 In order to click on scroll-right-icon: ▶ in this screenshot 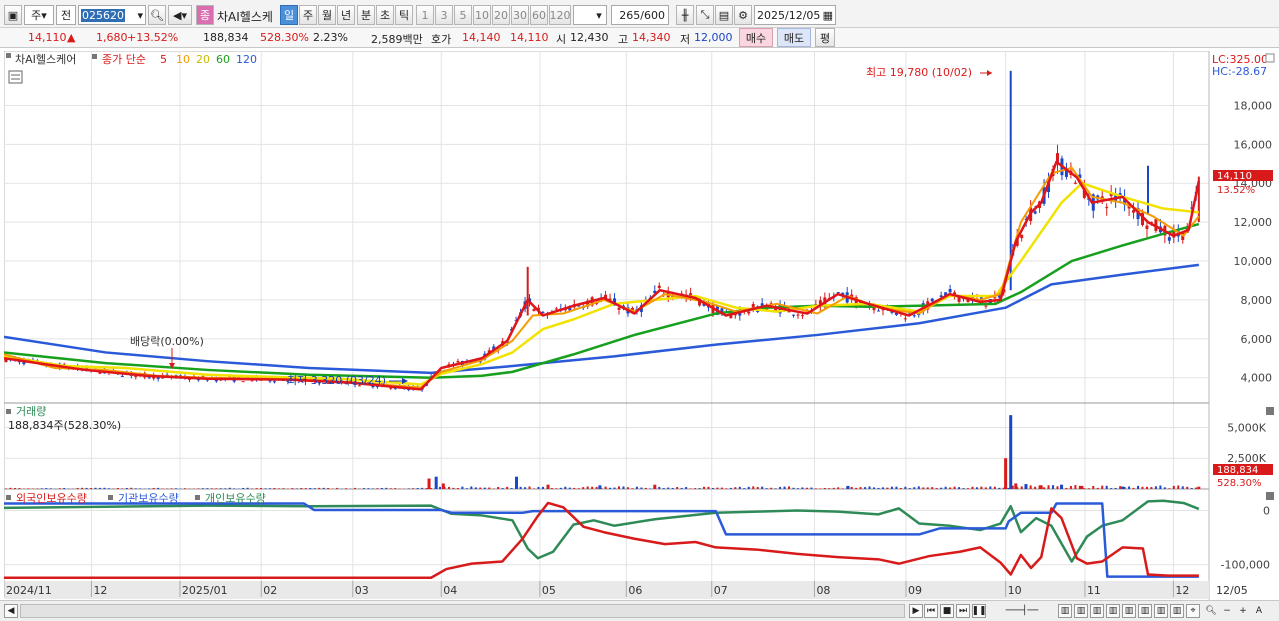, I will do `click(916, 611)`.